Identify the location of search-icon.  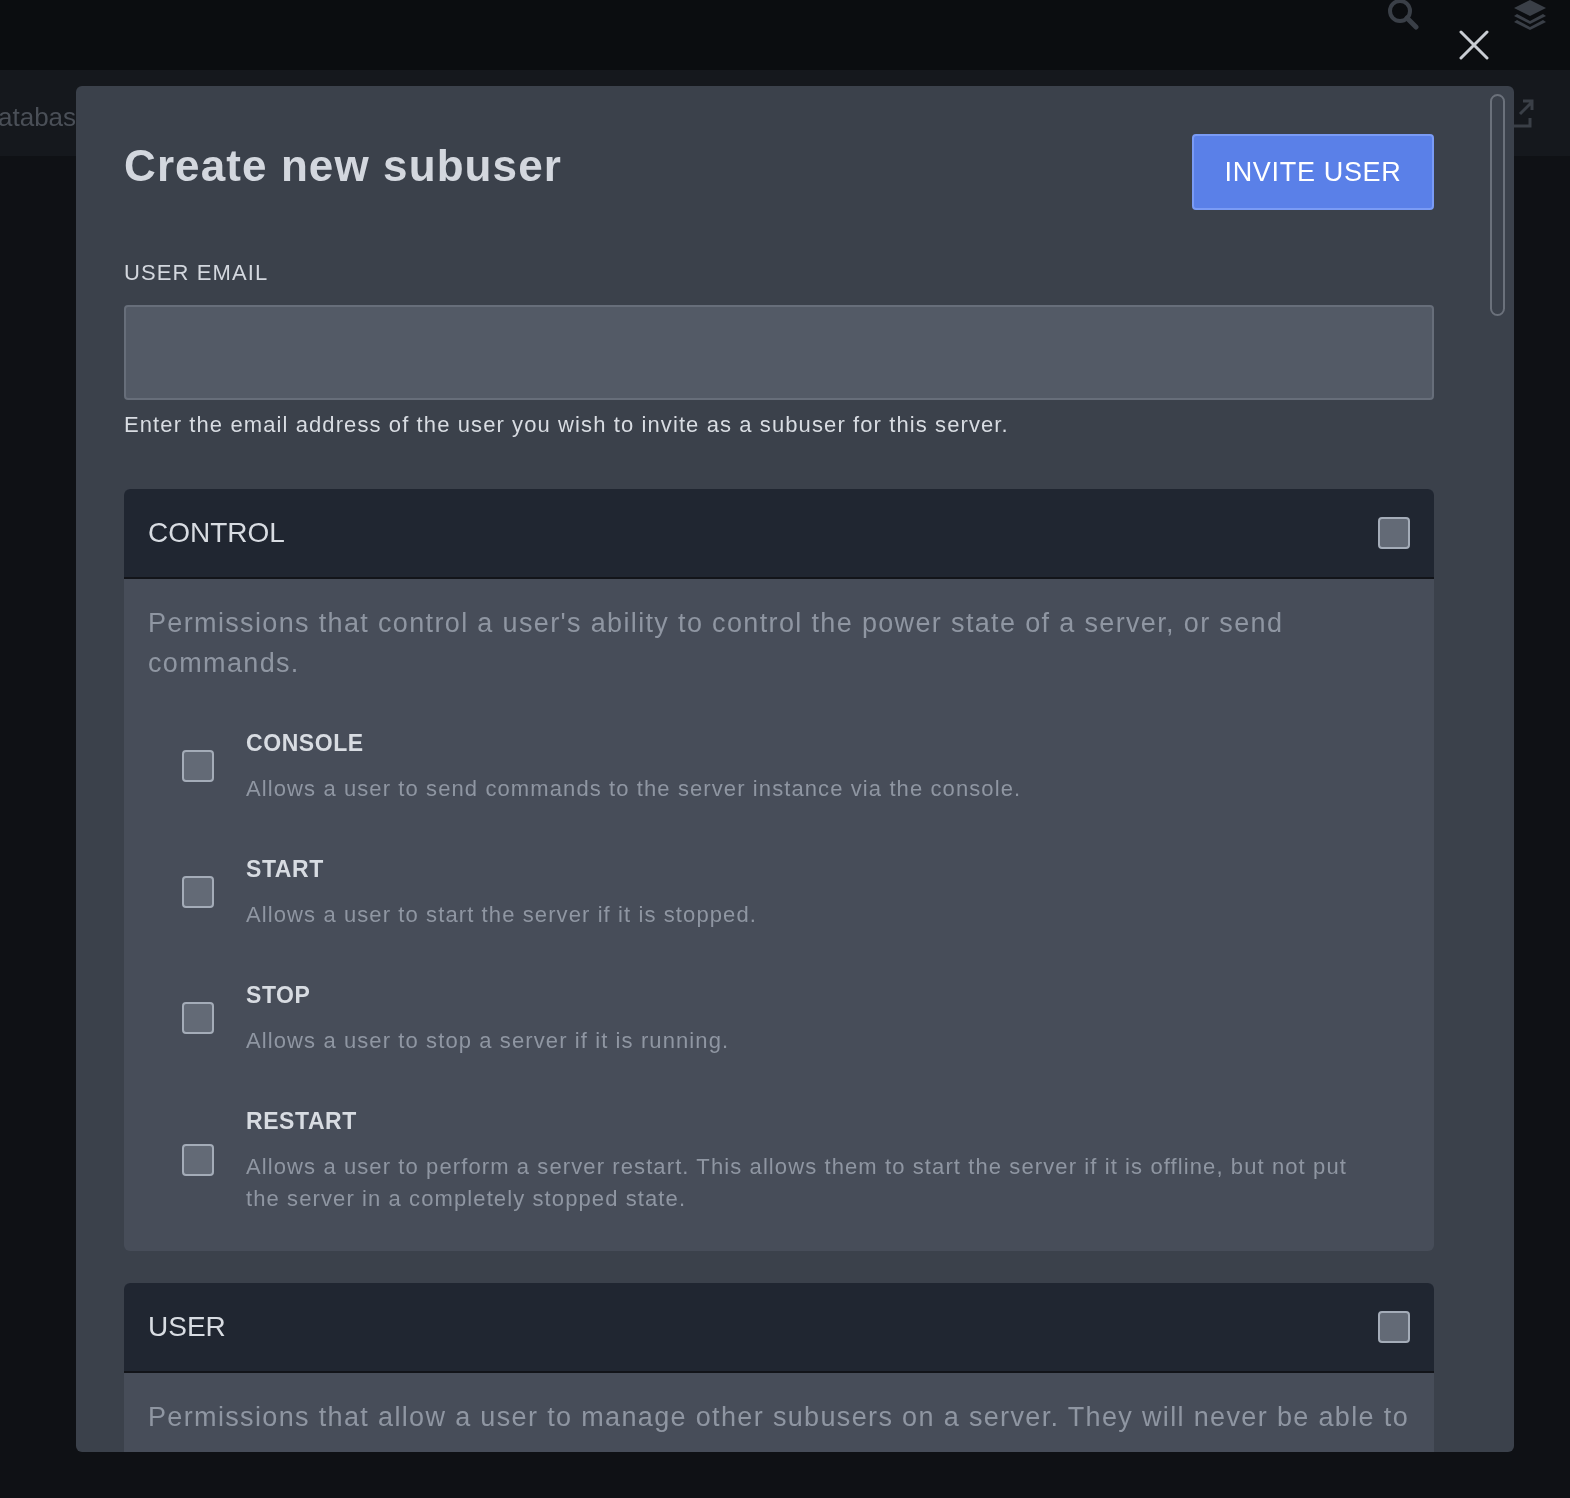
(1403, 15).